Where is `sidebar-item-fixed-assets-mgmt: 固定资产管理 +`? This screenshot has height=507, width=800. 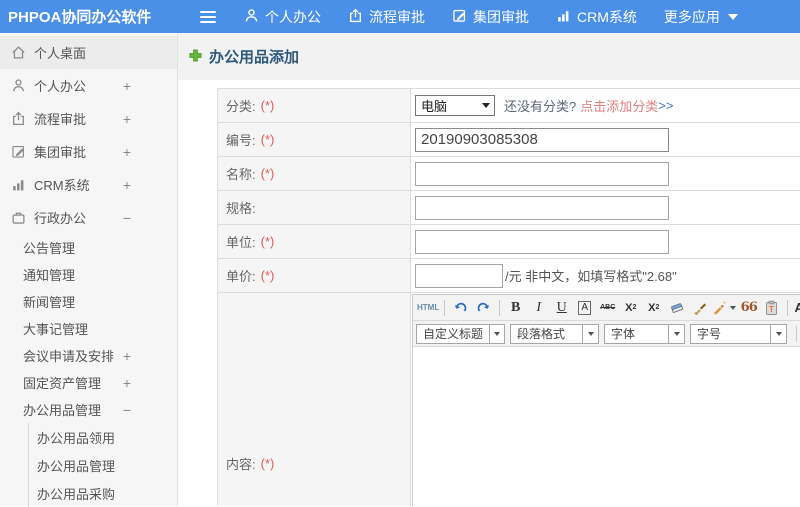
sidebar-item-fixed-assets-mgmt: 固定资产管理 + is located at coordinates (88, 382).